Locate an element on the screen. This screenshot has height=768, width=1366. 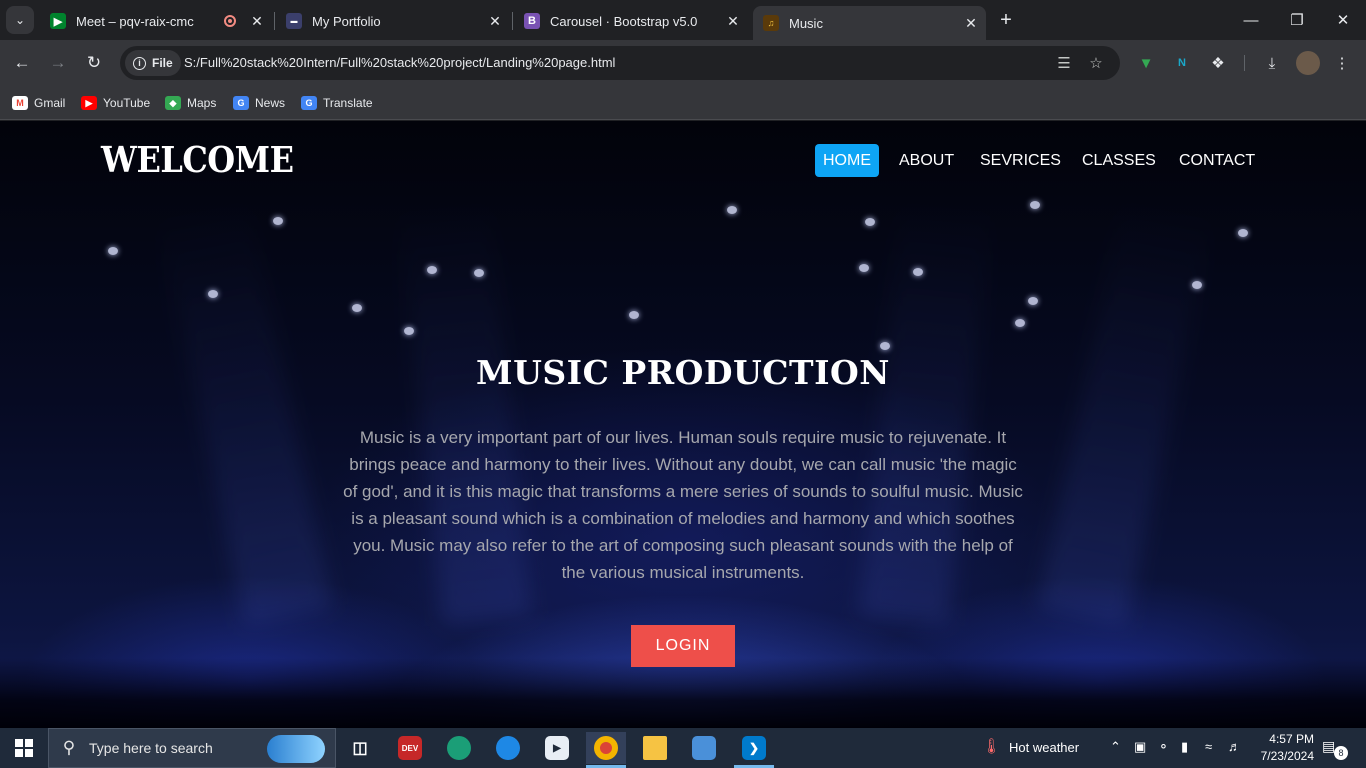
login-button: LOGIN is located at coordinates (683, 646).